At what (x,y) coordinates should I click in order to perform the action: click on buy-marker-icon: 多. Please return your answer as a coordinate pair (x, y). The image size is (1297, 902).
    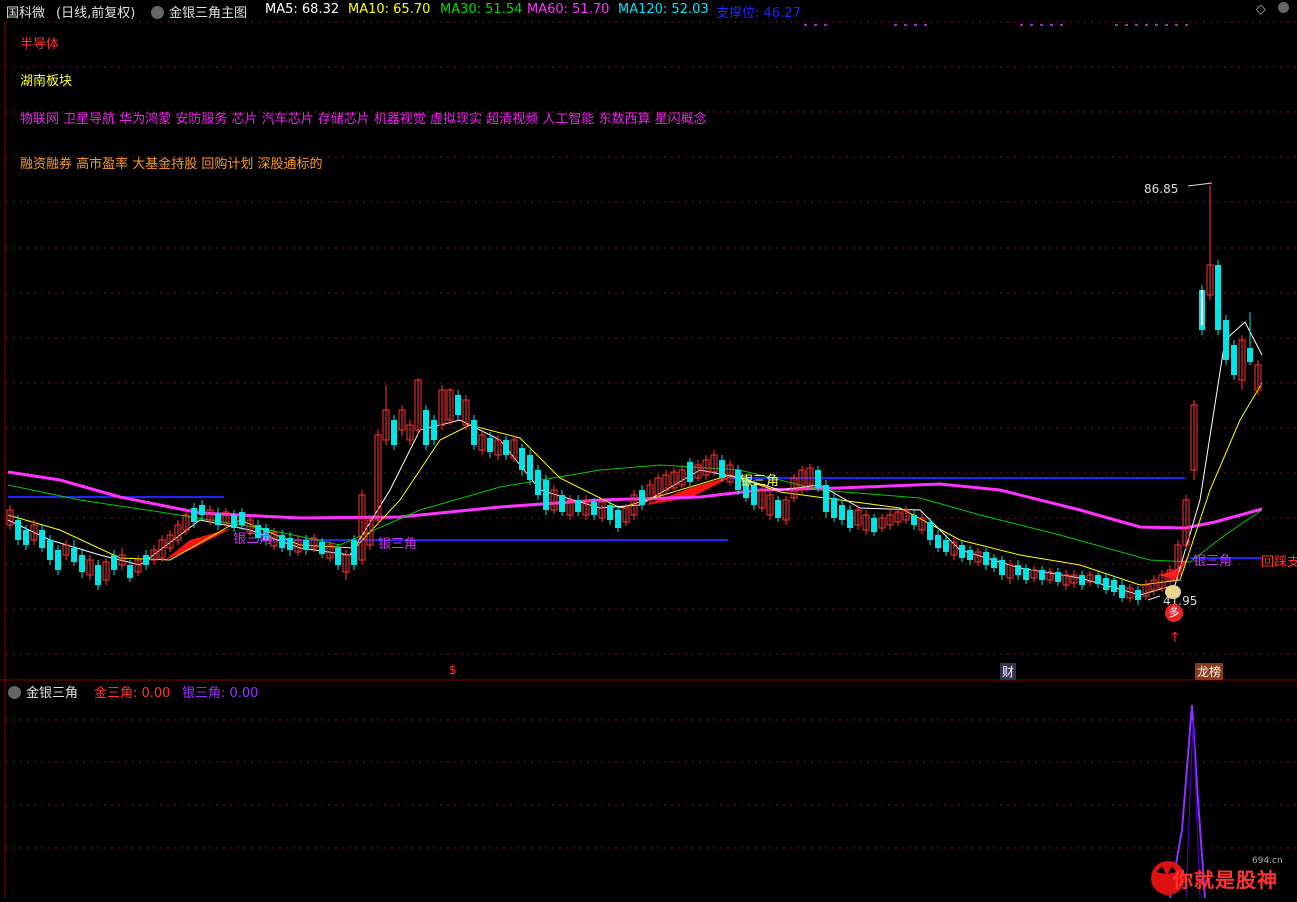
    Looking at the image, I should click on (1174, 613).